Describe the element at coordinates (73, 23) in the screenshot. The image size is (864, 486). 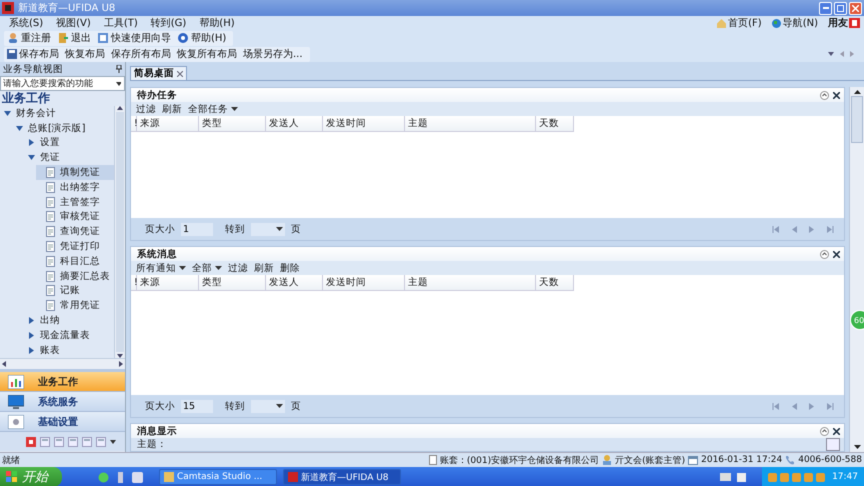
I see `menu-item: 视图(V)` at that location.